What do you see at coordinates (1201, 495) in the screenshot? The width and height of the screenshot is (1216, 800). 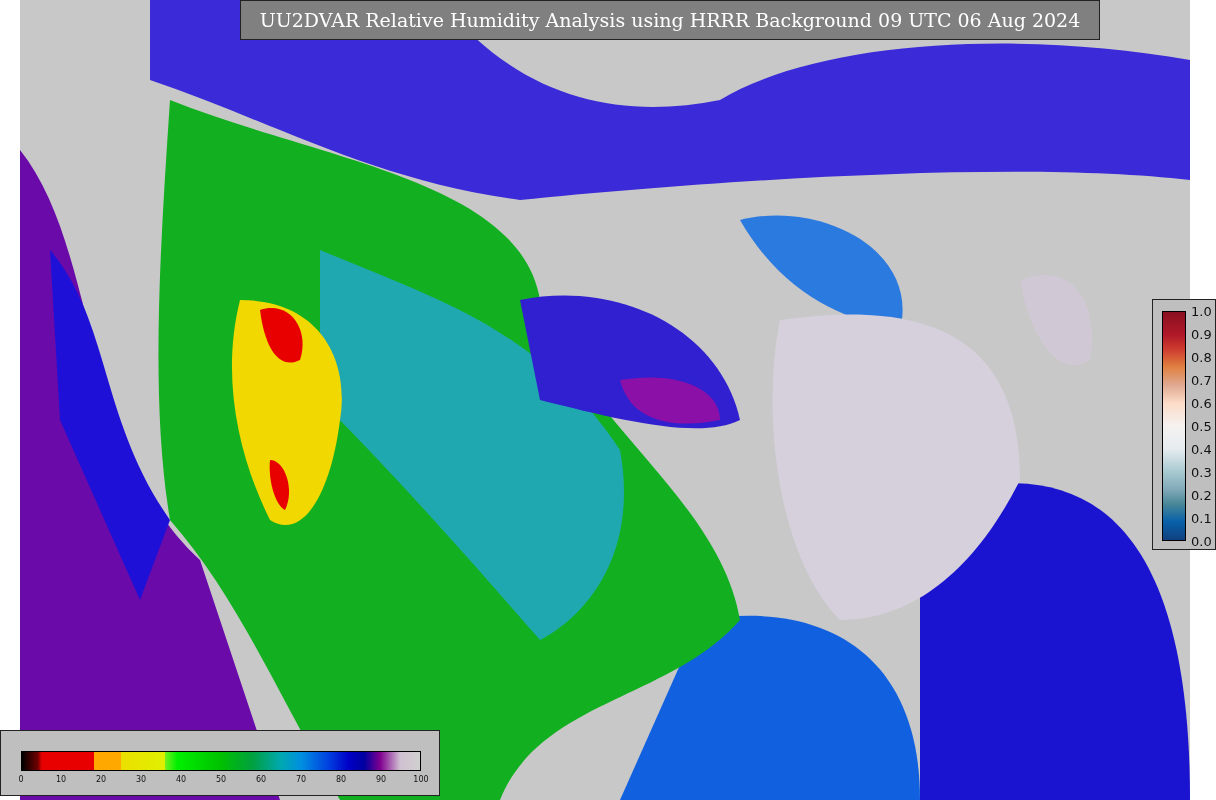 I see `tick-label: 0.2` at bounding box center [1201, 495].